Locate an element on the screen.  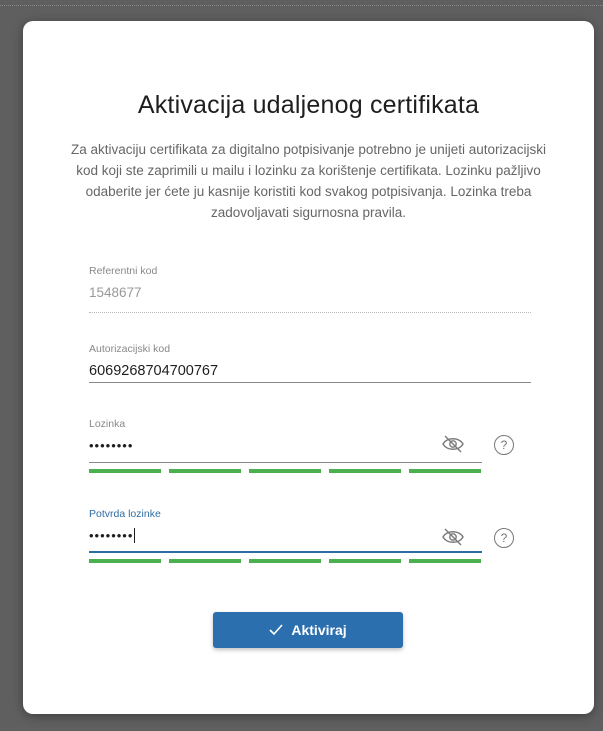
password-underline is located at coordinates (285, 462).